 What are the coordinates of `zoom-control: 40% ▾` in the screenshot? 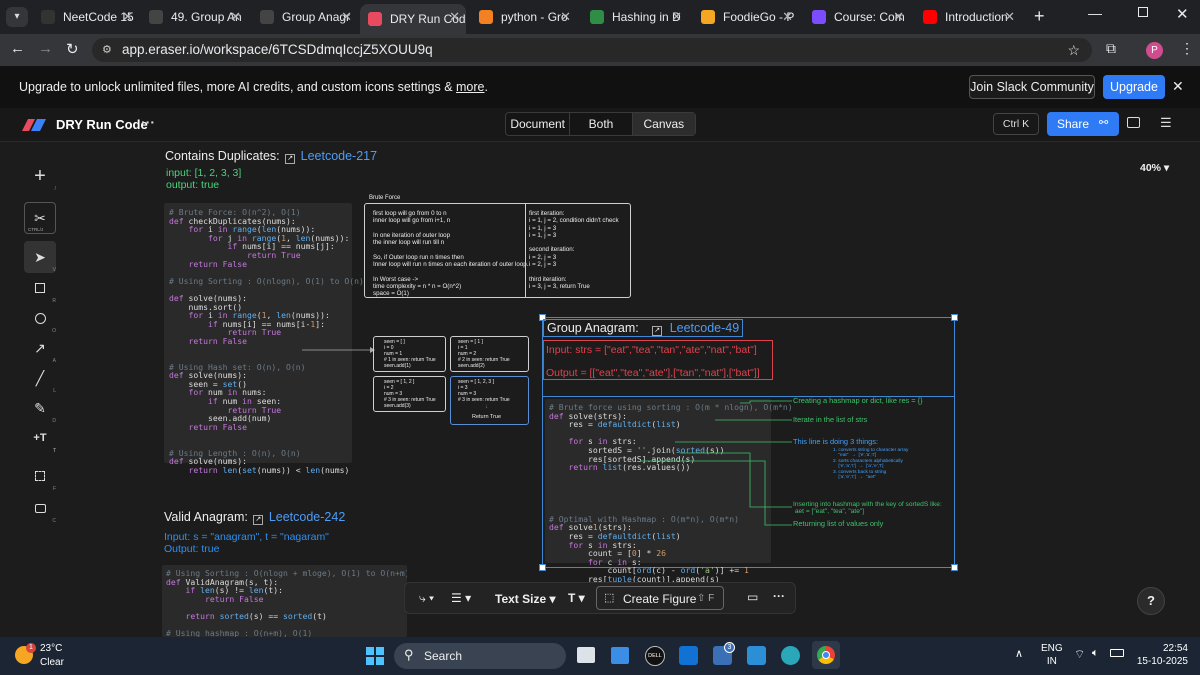 It's located at (1154, 168).